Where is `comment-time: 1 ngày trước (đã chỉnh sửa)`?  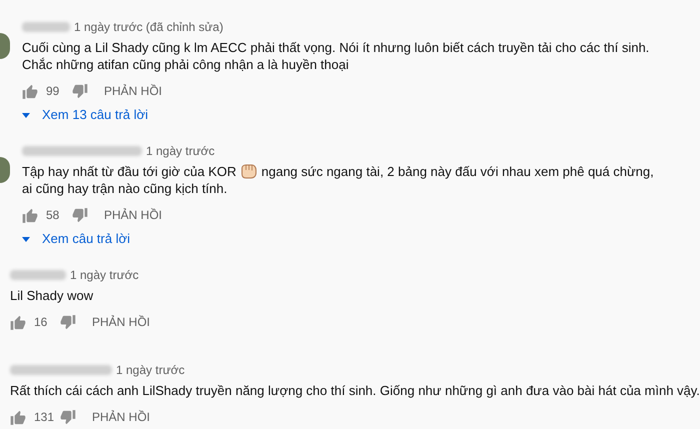
comment-time: 1 ngày trước (đã chỉnh sửa) is located at coordinates (149, 27).